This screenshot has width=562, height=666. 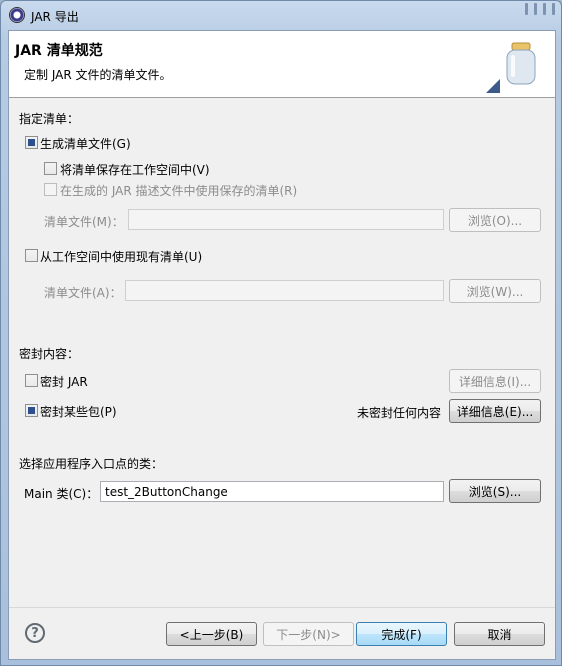 I want to click on help-icon: ?, so click(x=35, y=633).